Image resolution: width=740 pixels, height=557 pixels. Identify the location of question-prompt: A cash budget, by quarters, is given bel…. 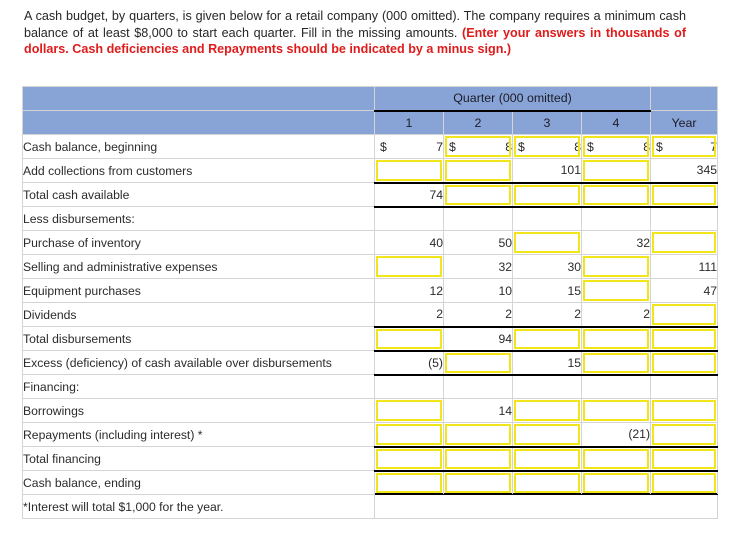
(355, 33).